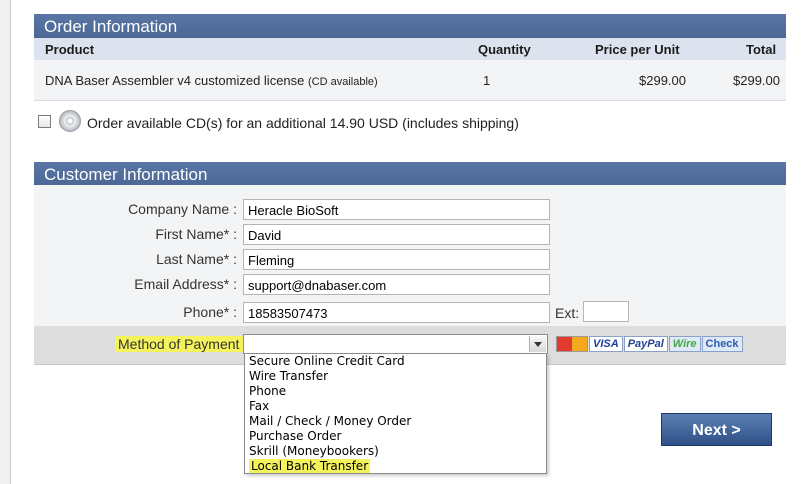  I want to click on last-name-label: Last Name* :, so click(196, 259).